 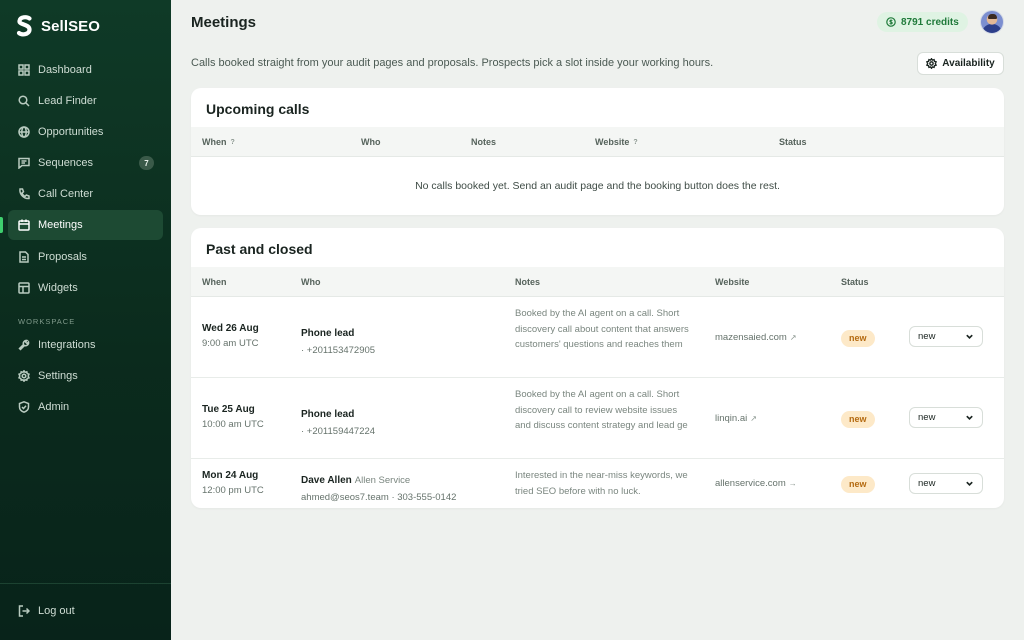 I want to click on brand-logo-icon, so click(x=24, y=26).